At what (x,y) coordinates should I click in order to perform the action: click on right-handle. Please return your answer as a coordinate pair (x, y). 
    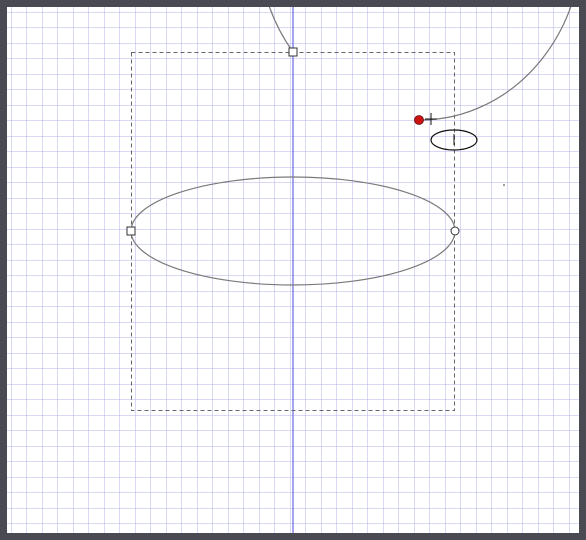
    Looking at the image, I should click on (455, 231).